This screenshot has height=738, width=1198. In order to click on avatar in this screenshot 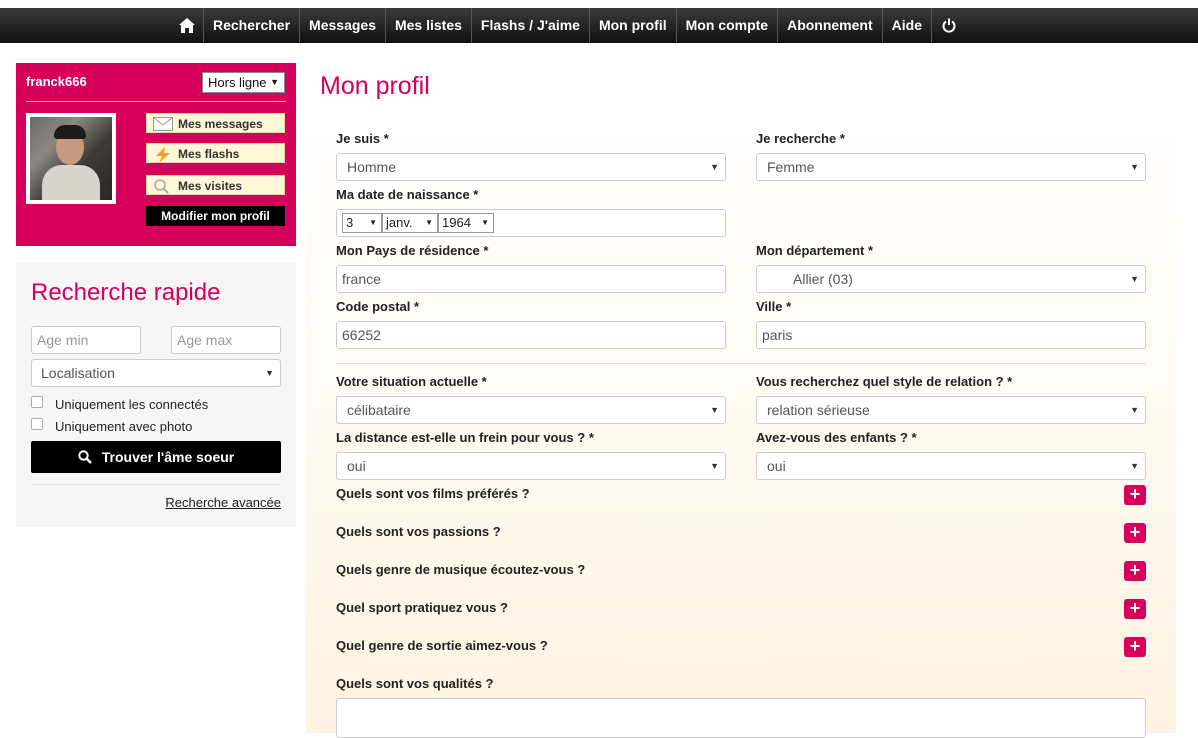, I will do `click(71, 158)`.